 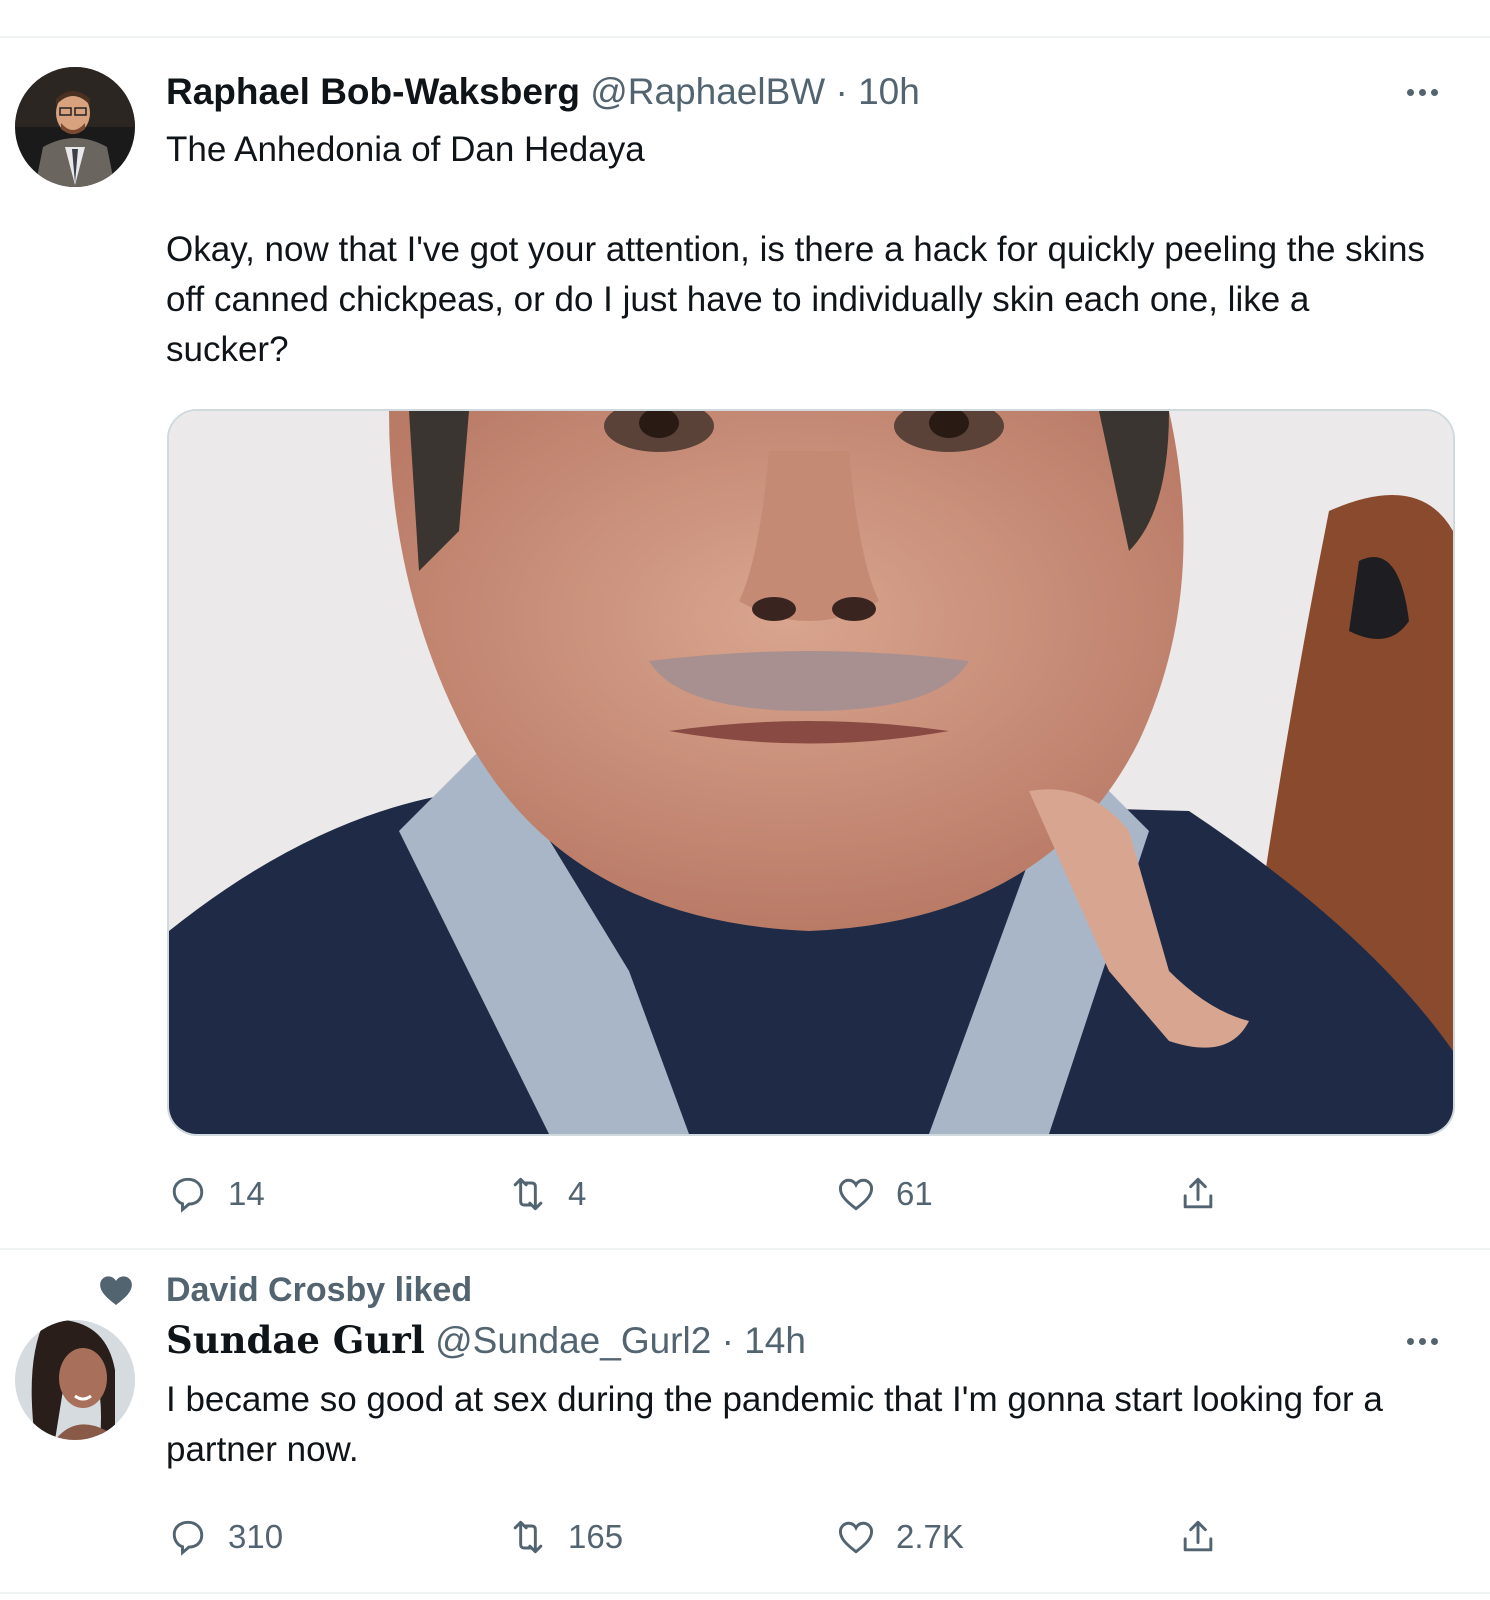 I want to click on social-context: David Crosby liked, so click(x=319, y=1290).